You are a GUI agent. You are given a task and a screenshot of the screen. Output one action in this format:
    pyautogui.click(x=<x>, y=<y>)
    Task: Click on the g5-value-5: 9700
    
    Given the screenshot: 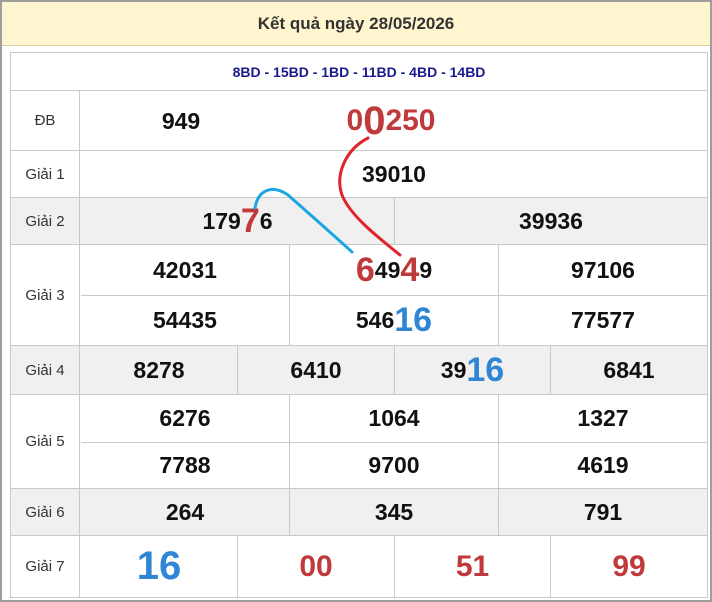 What is the action you would take?
    pyautogui.click(x=394, y=465)
    